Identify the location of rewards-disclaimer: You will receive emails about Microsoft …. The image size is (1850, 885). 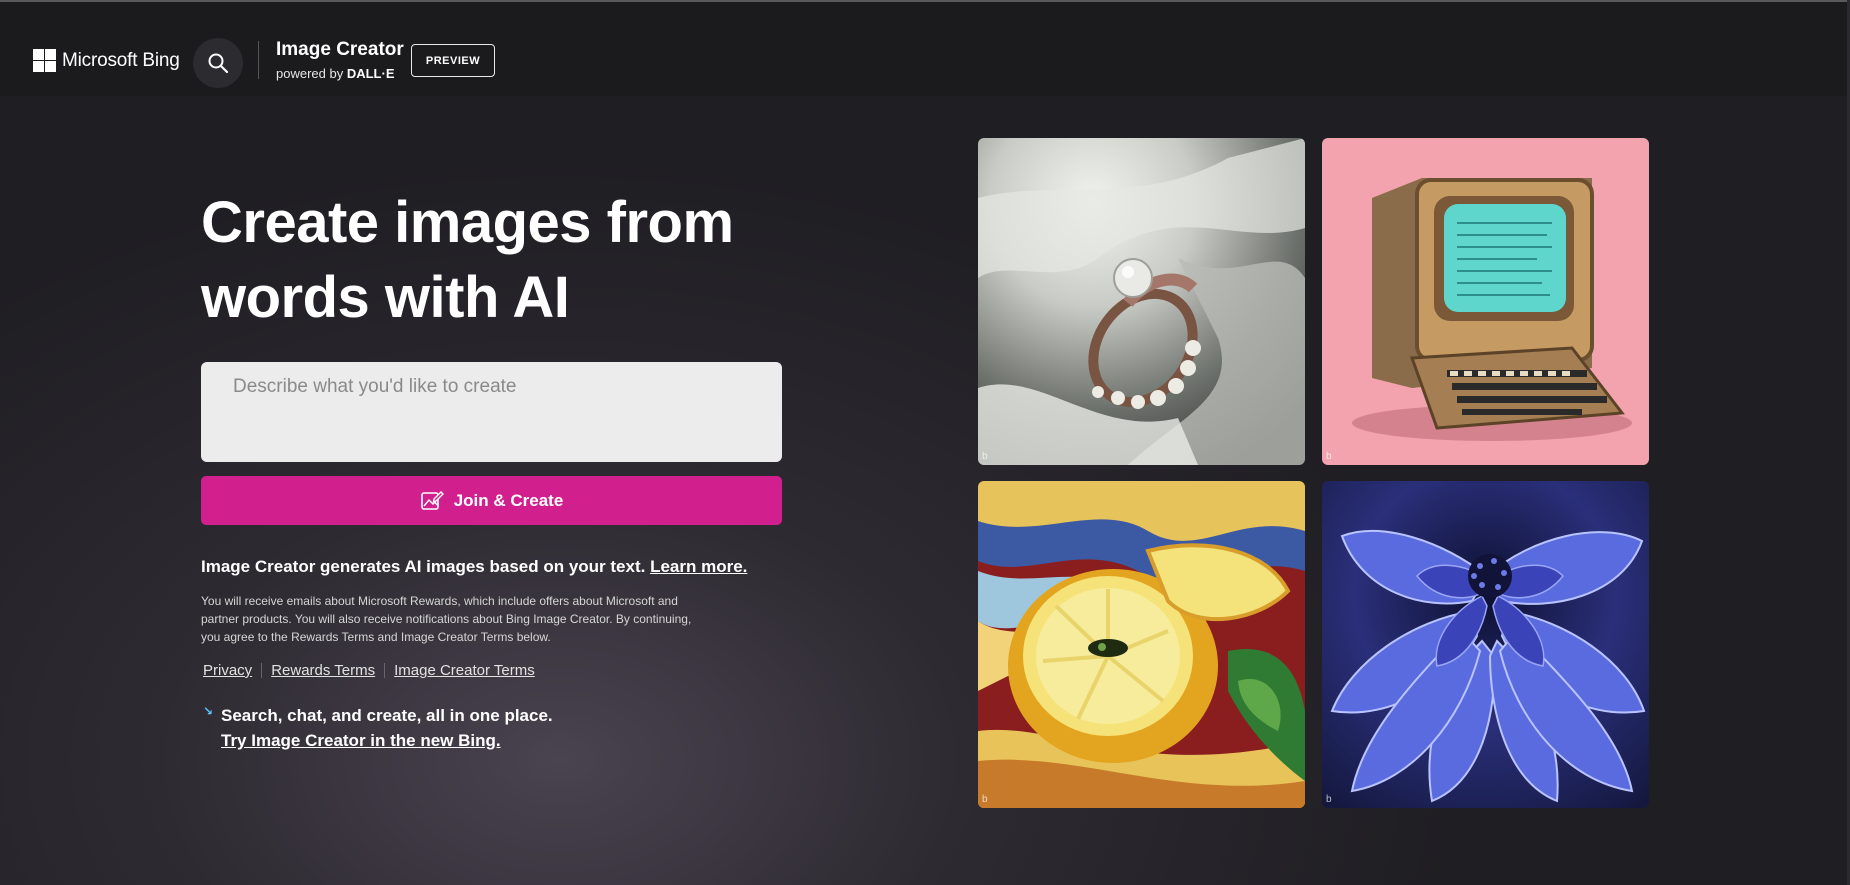
(446, 619).